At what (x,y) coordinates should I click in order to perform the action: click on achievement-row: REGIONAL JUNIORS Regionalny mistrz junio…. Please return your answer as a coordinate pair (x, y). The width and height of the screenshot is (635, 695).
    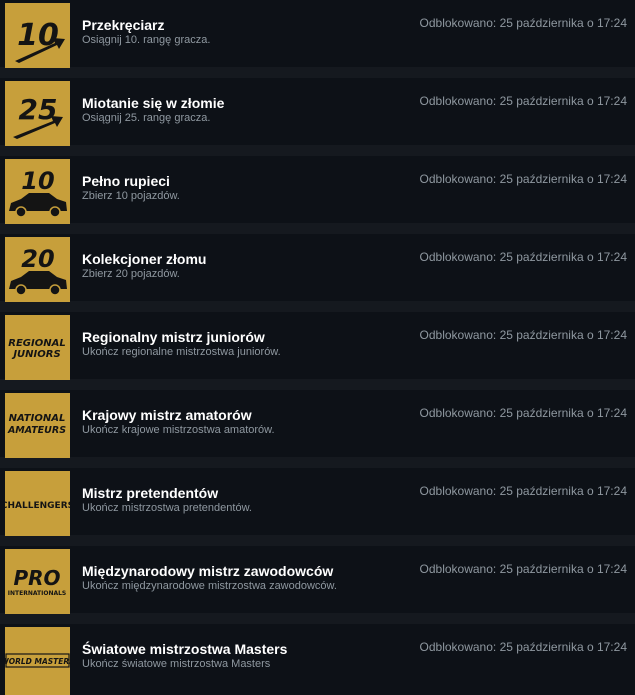
    Looking at the image, I should click on (317, 346).